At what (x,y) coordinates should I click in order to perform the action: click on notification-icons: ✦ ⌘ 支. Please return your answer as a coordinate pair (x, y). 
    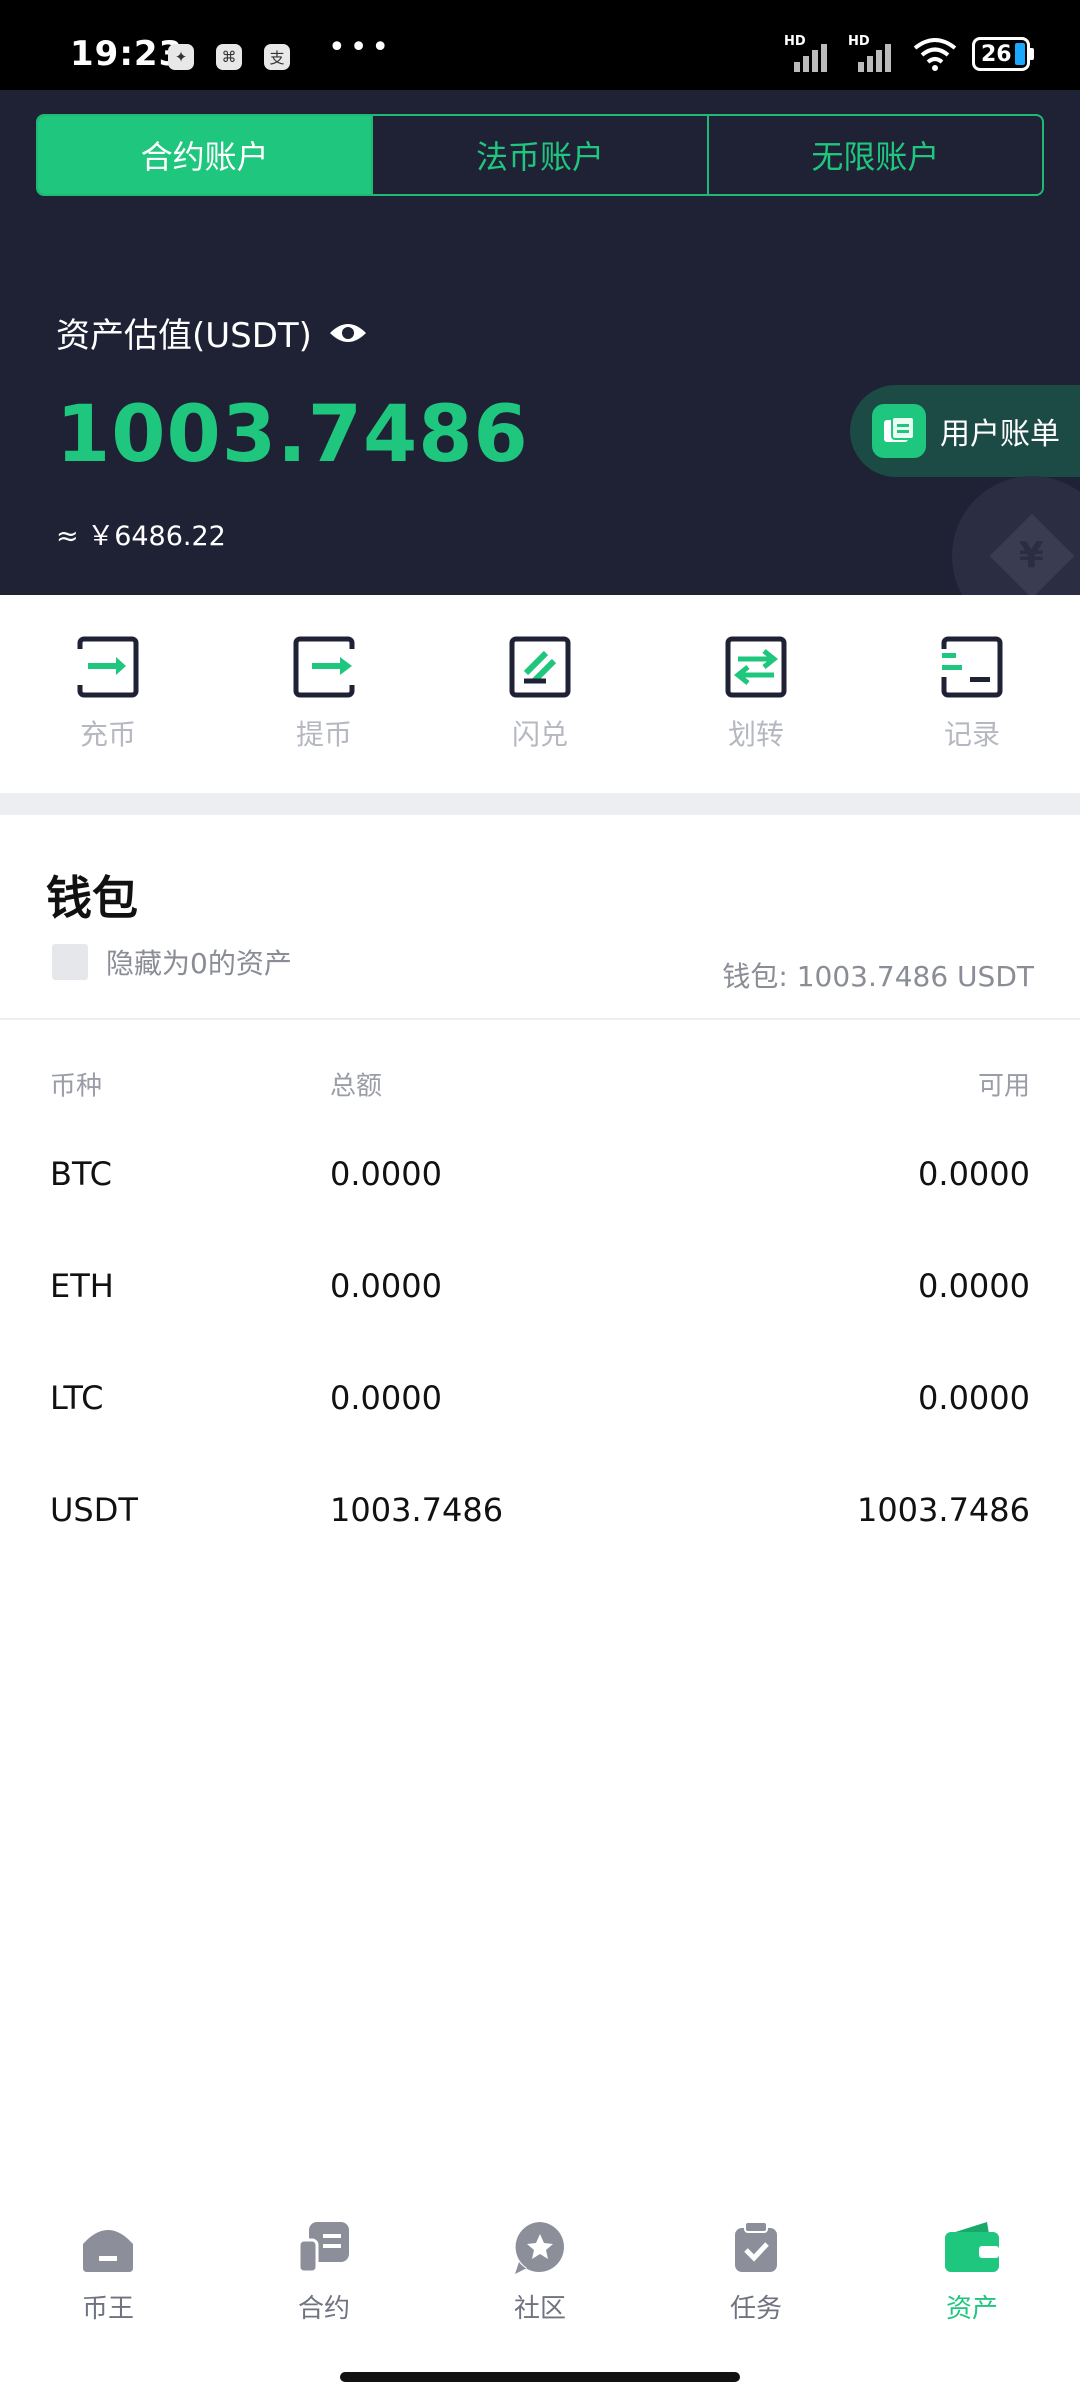
    Looking at the image, I should click on (229, 57).